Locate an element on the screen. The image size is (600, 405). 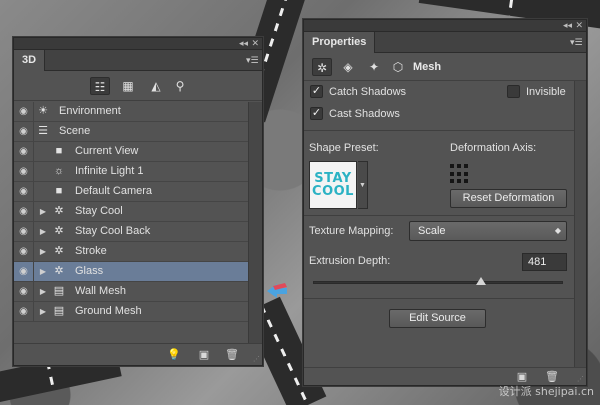
layer-label: Default Camera is located at coordinates (114, 191).